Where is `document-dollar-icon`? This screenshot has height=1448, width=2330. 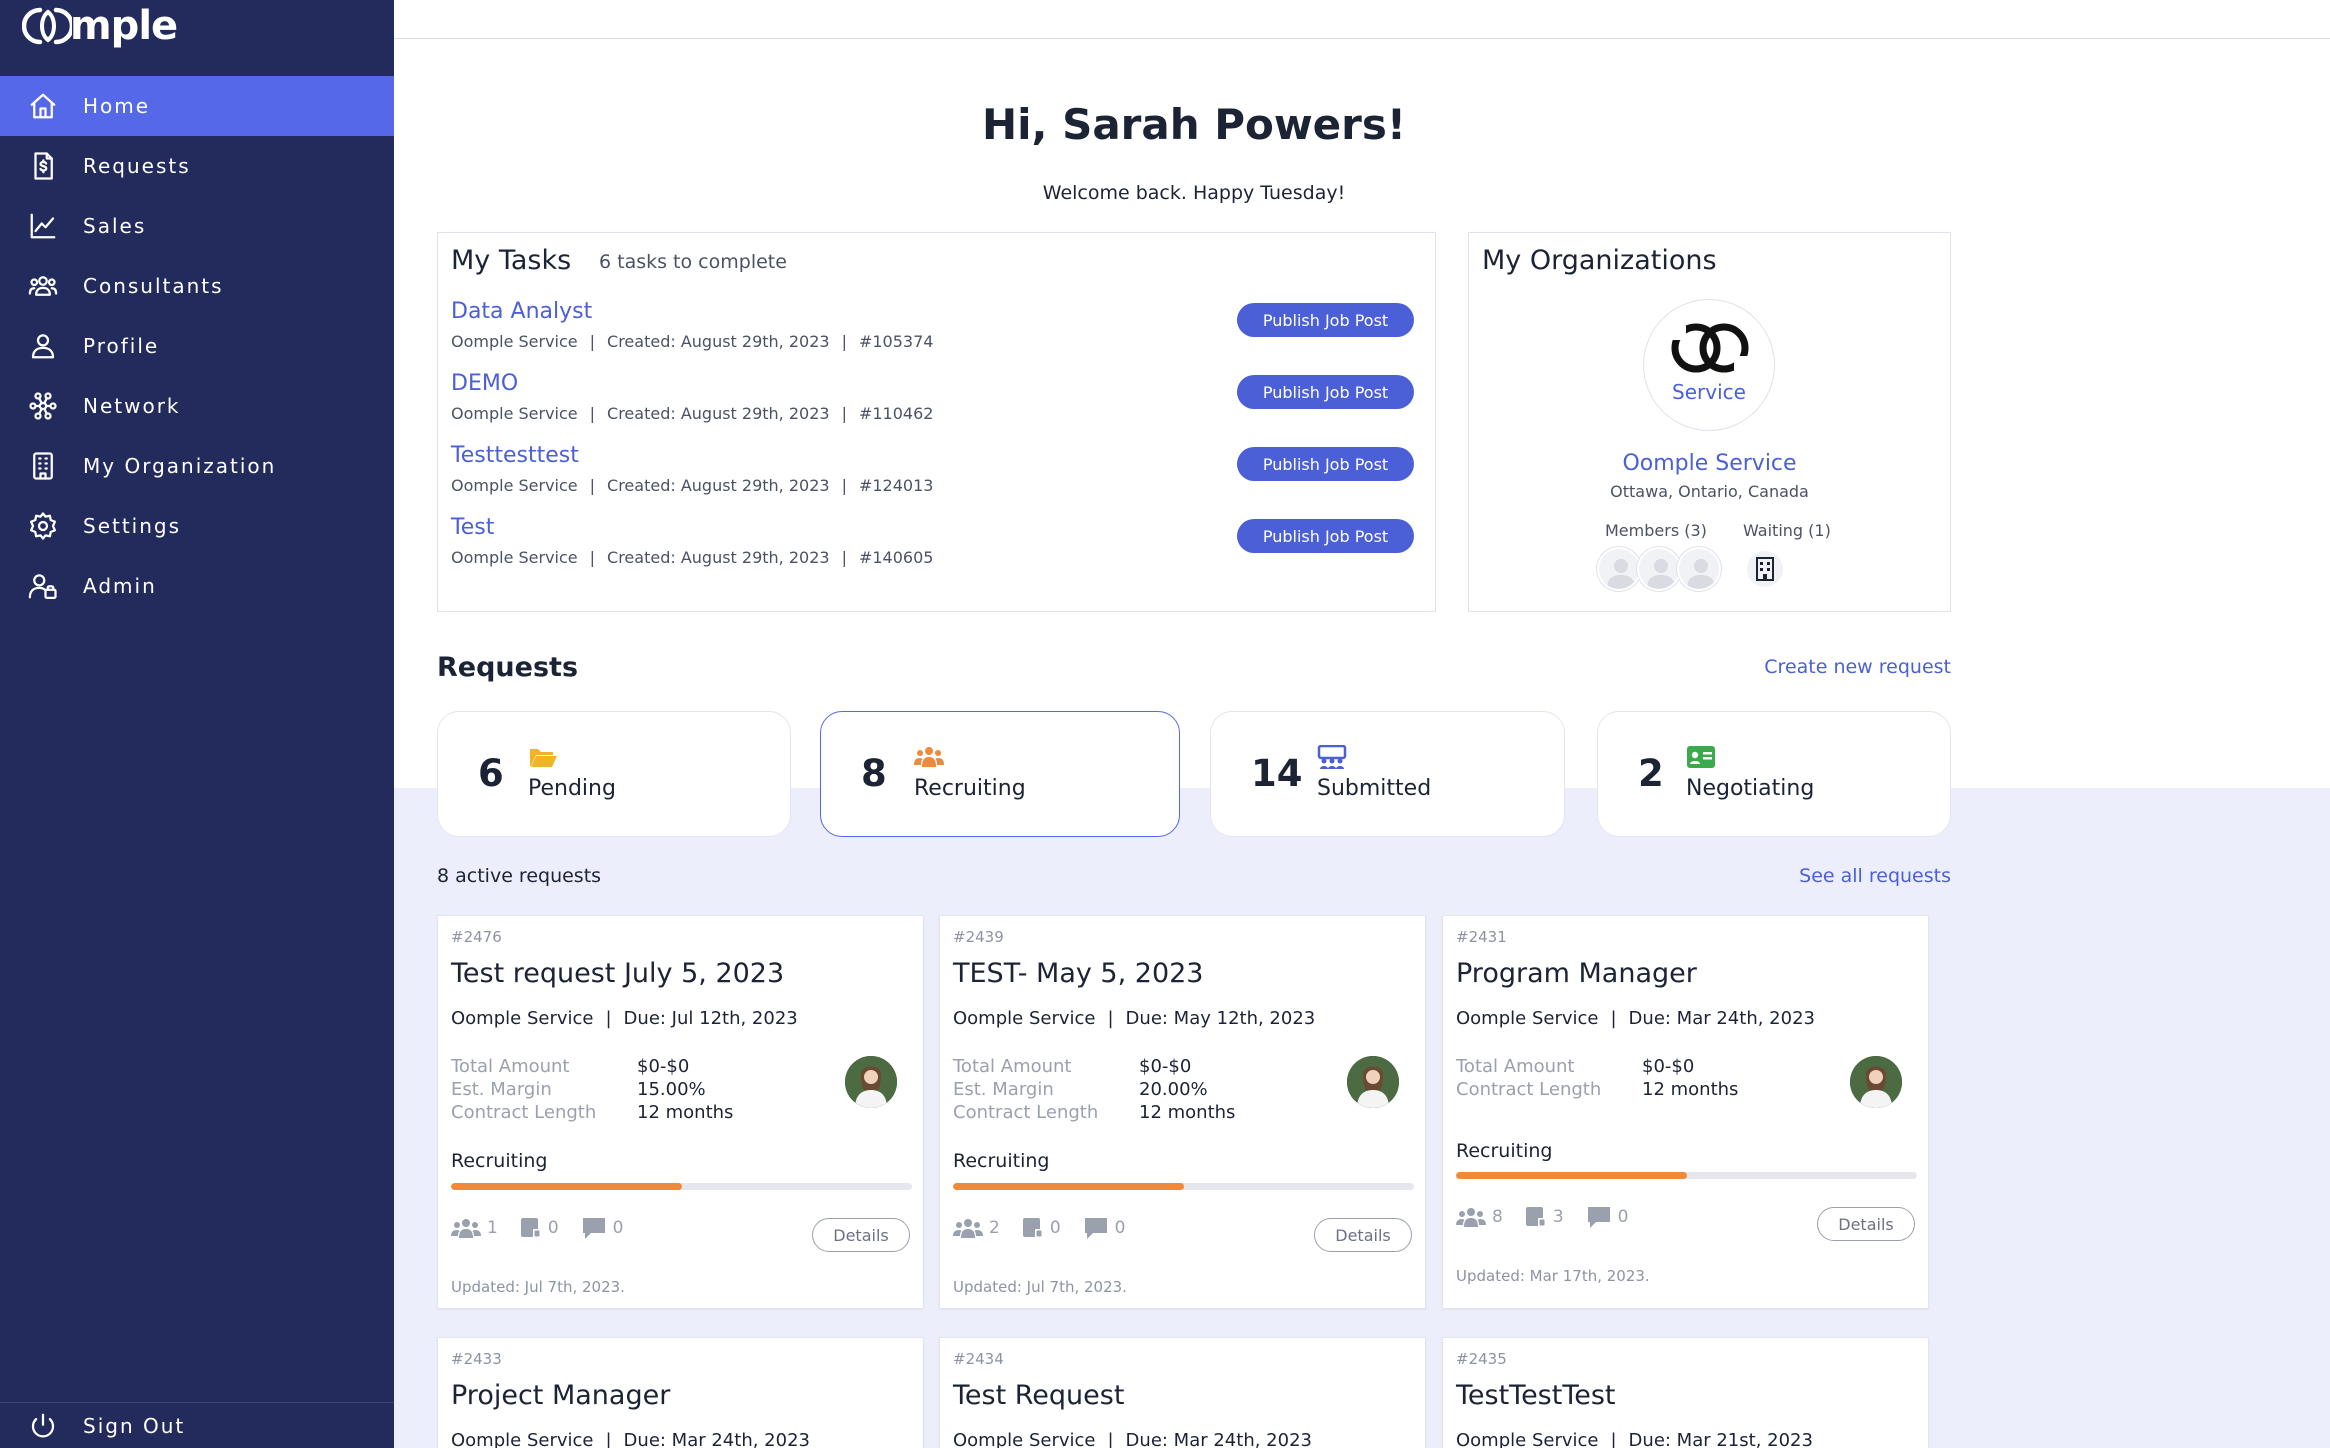 document-dollar-icon is located at coordinates (43, 166).